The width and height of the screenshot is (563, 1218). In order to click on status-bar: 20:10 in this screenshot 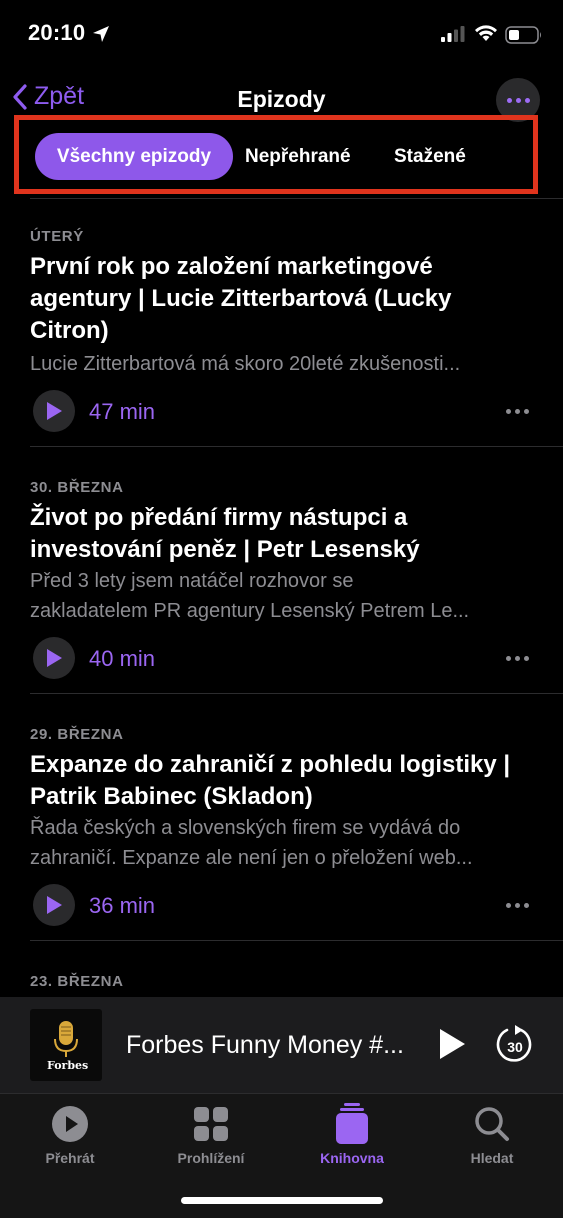, I will do `click(281, 35)`.